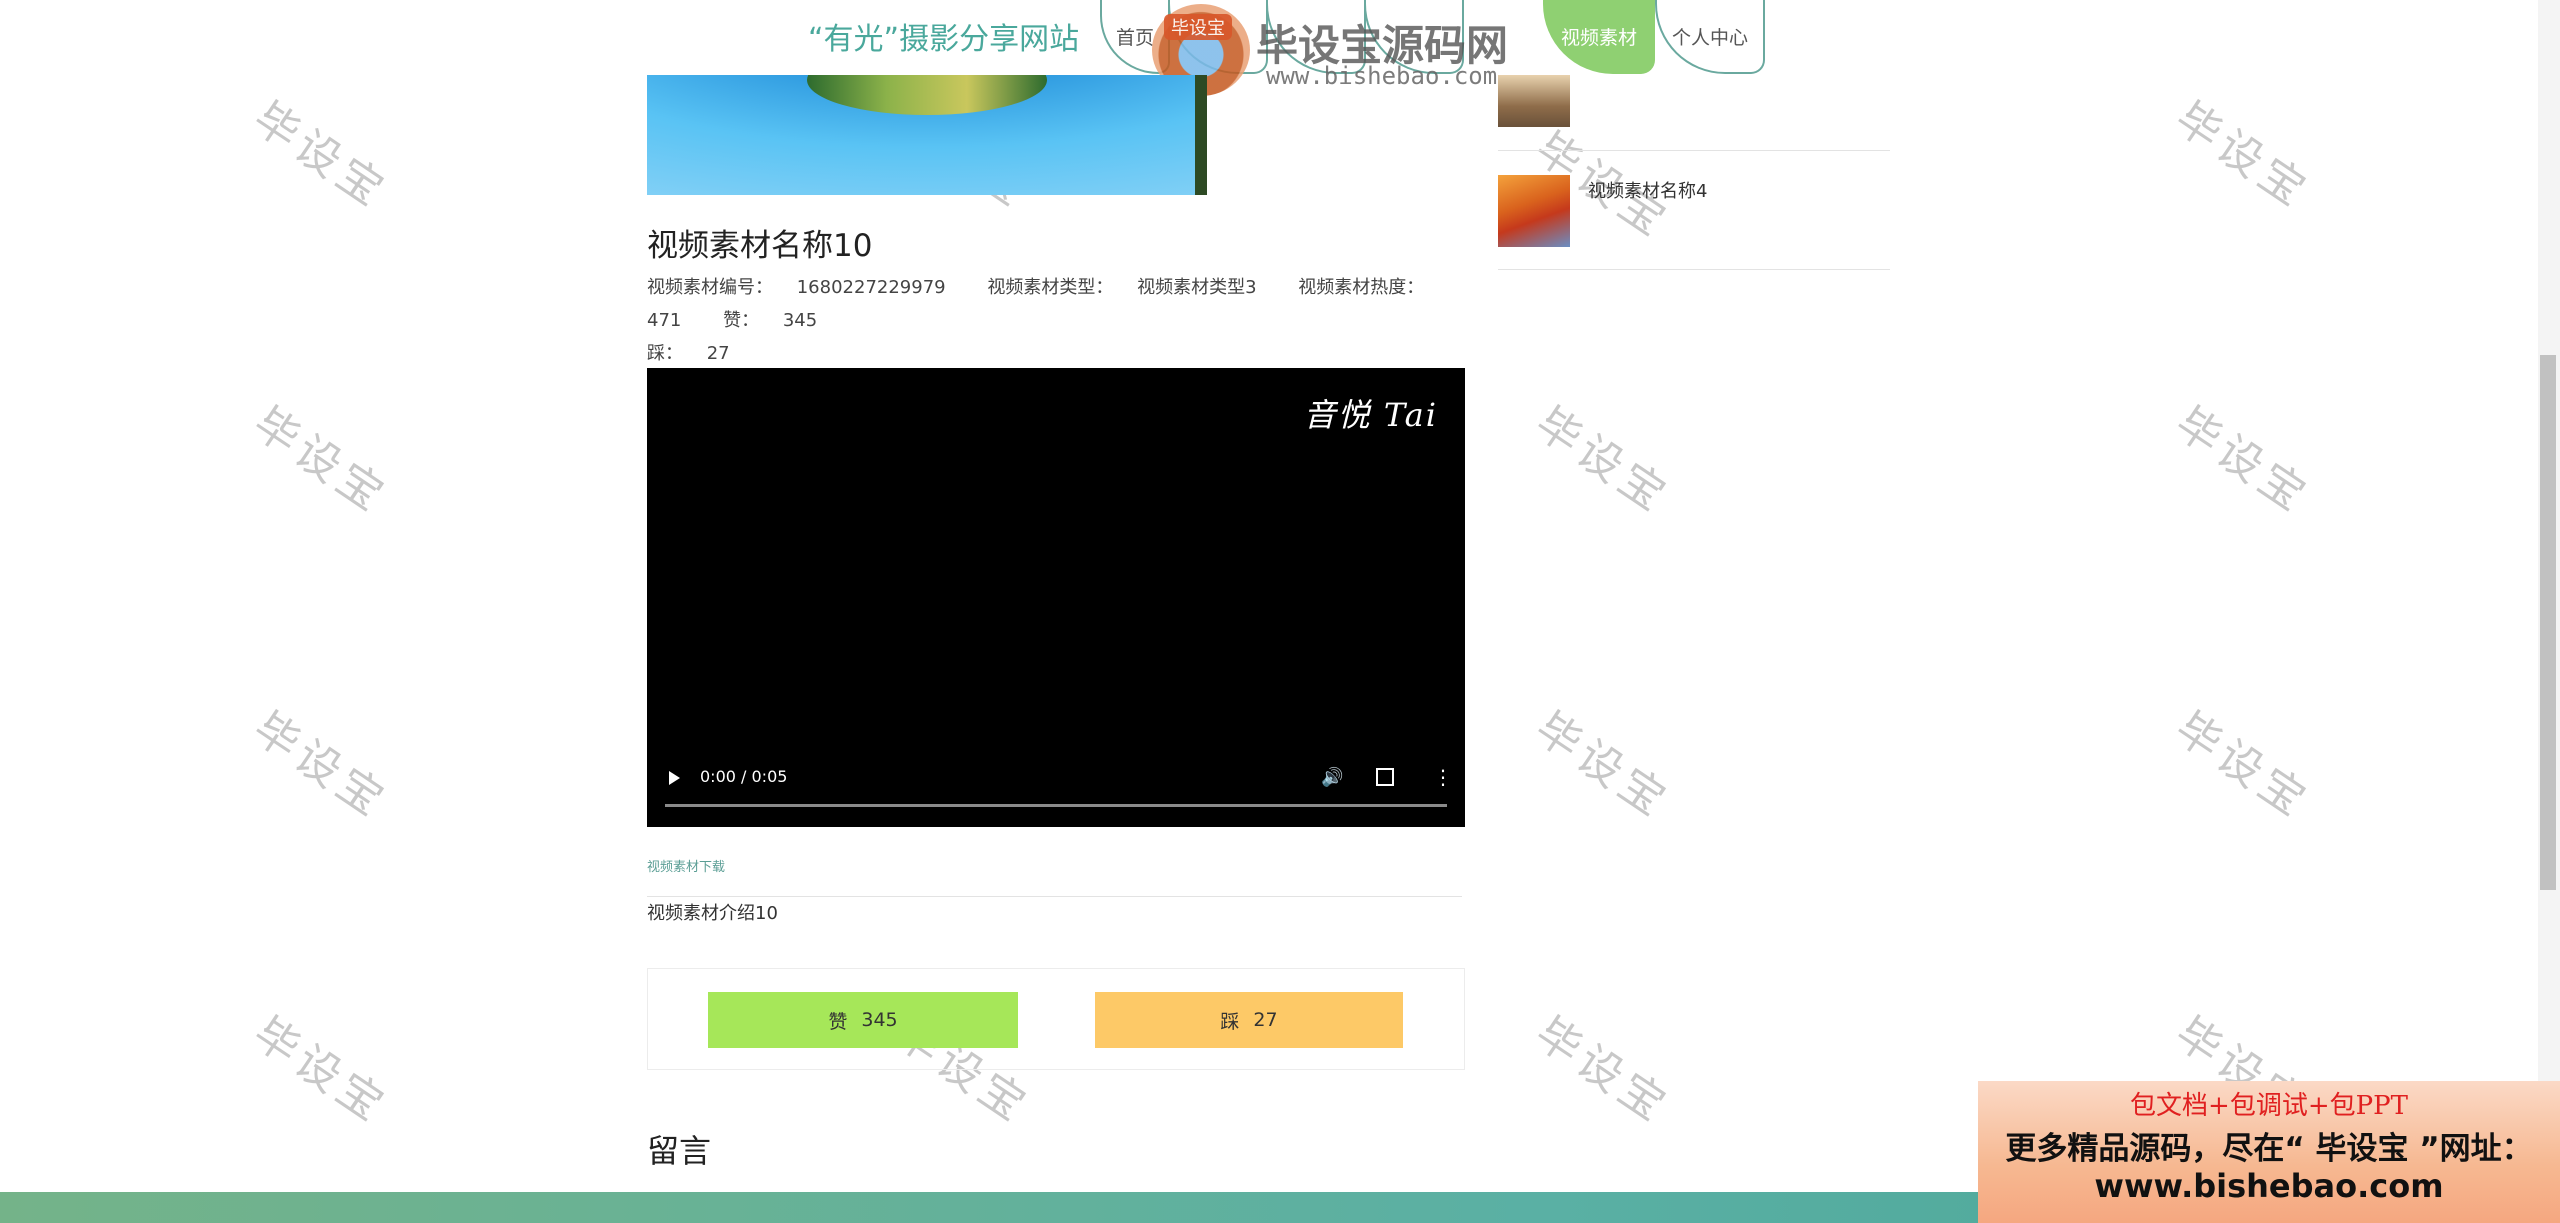 Image resolution: width=2560 pixels, height=1223 pixels. I want to click on meta-value: 471, so click(664, 320).